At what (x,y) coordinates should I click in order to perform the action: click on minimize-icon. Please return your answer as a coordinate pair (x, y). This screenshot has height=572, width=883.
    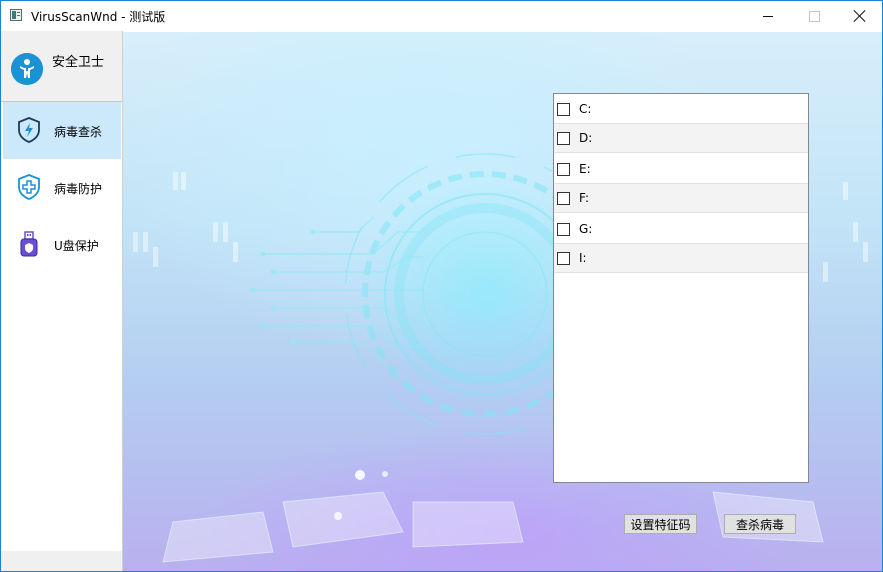
    Looking at the image, I should click on (768, 16).